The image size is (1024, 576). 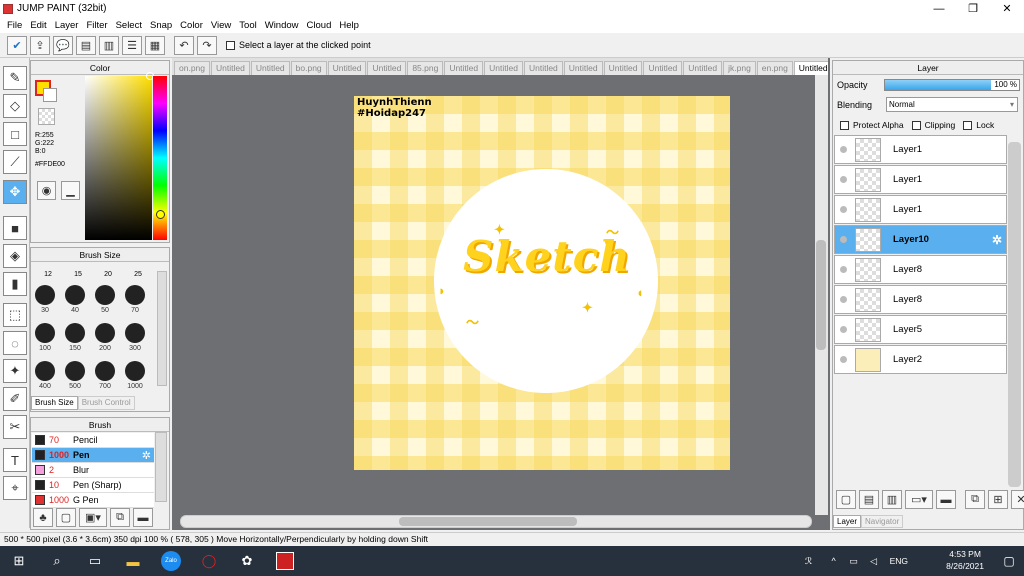 What do you see at coordinates (488, 521) in the screenshot?
I see `horizontal-scroll-thumb` at bounding box center [488, 521].